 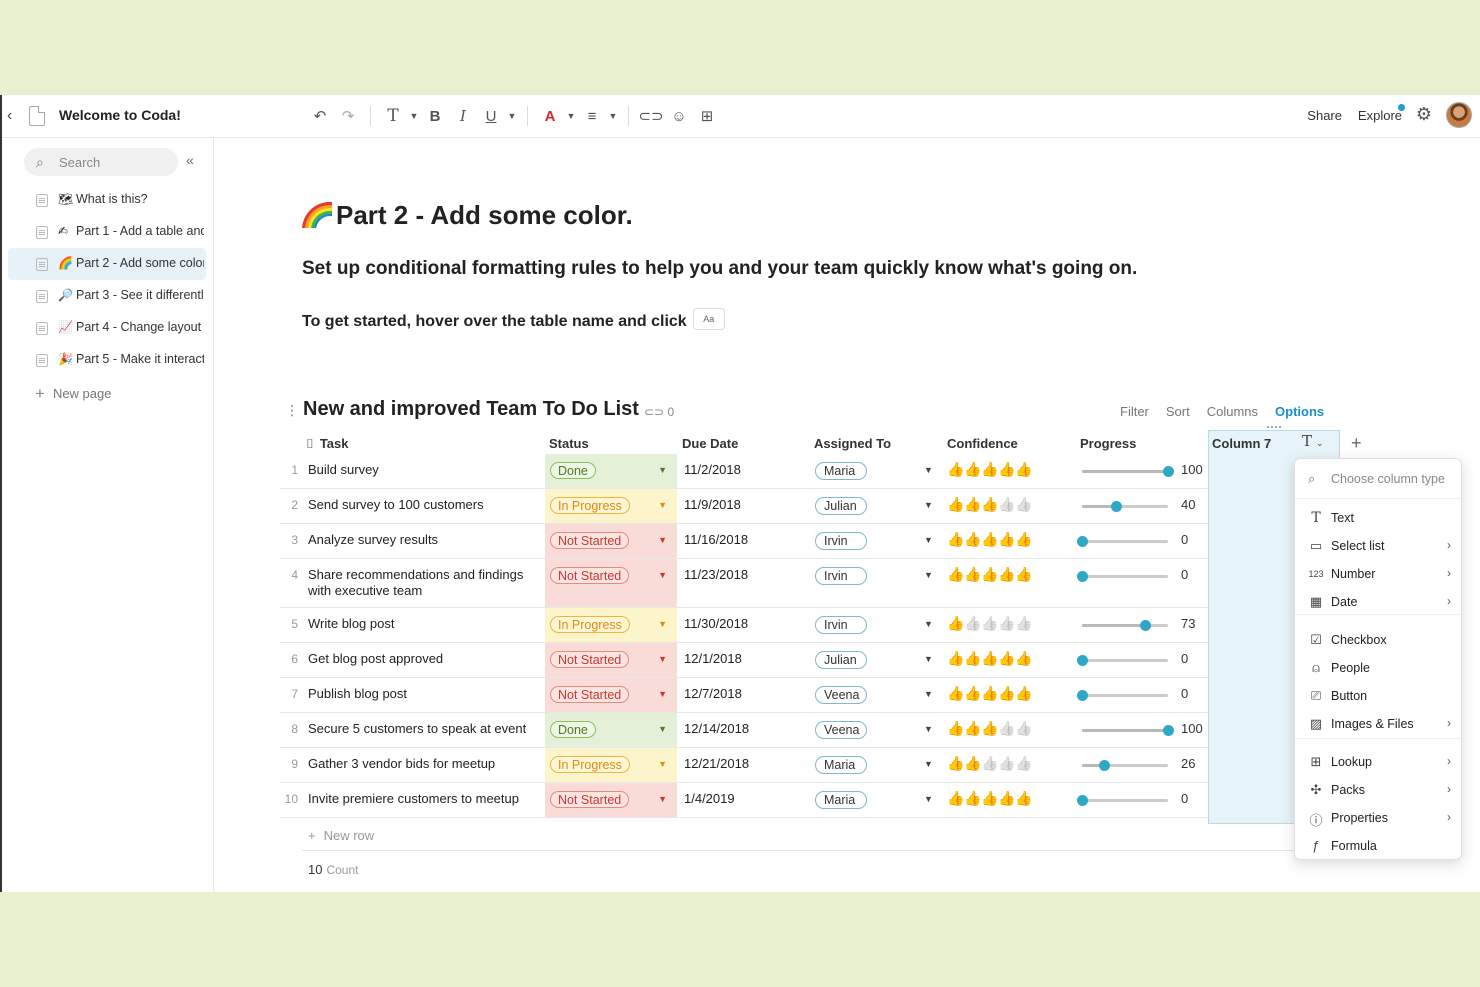 I want to click on task-cell: Build survey, so click(x=424, y=470).